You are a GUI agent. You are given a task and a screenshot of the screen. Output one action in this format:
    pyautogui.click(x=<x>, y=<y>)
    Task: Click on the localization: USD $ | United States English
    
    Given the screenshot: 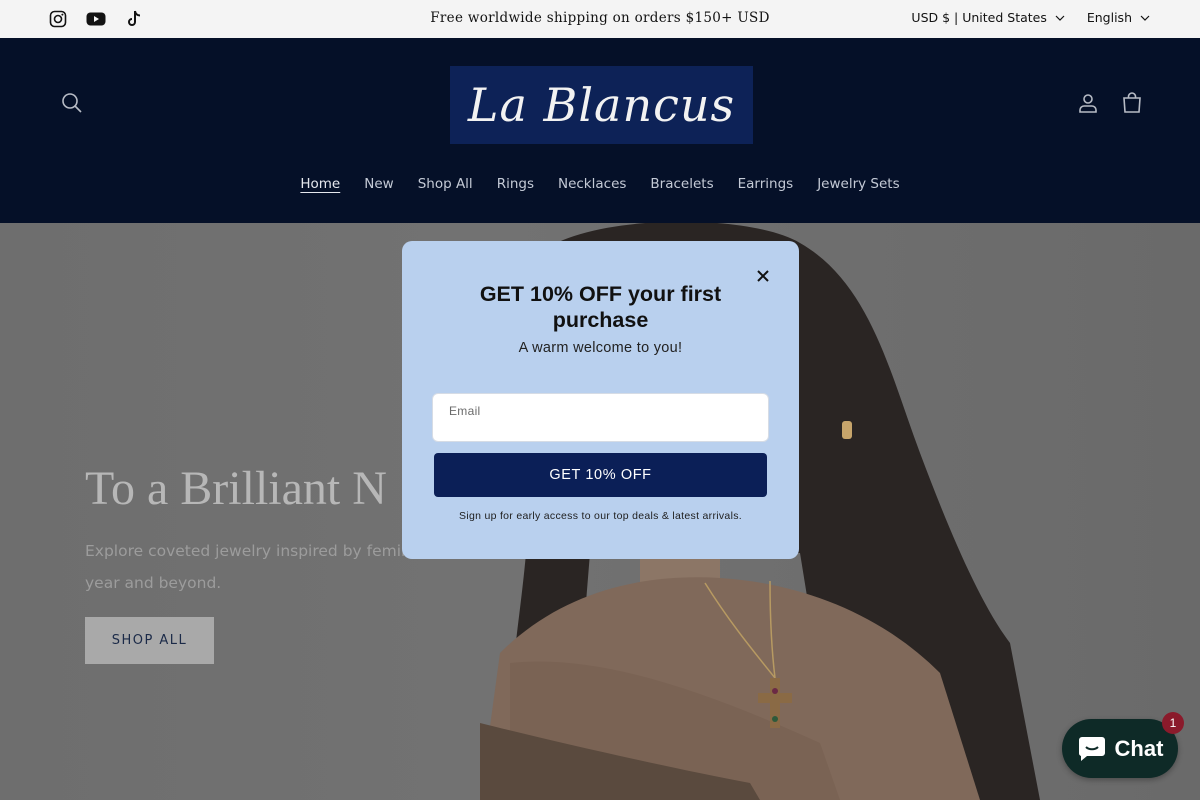 What is the action you would take?
    pyautogui.click(x=1030, y=17)
    